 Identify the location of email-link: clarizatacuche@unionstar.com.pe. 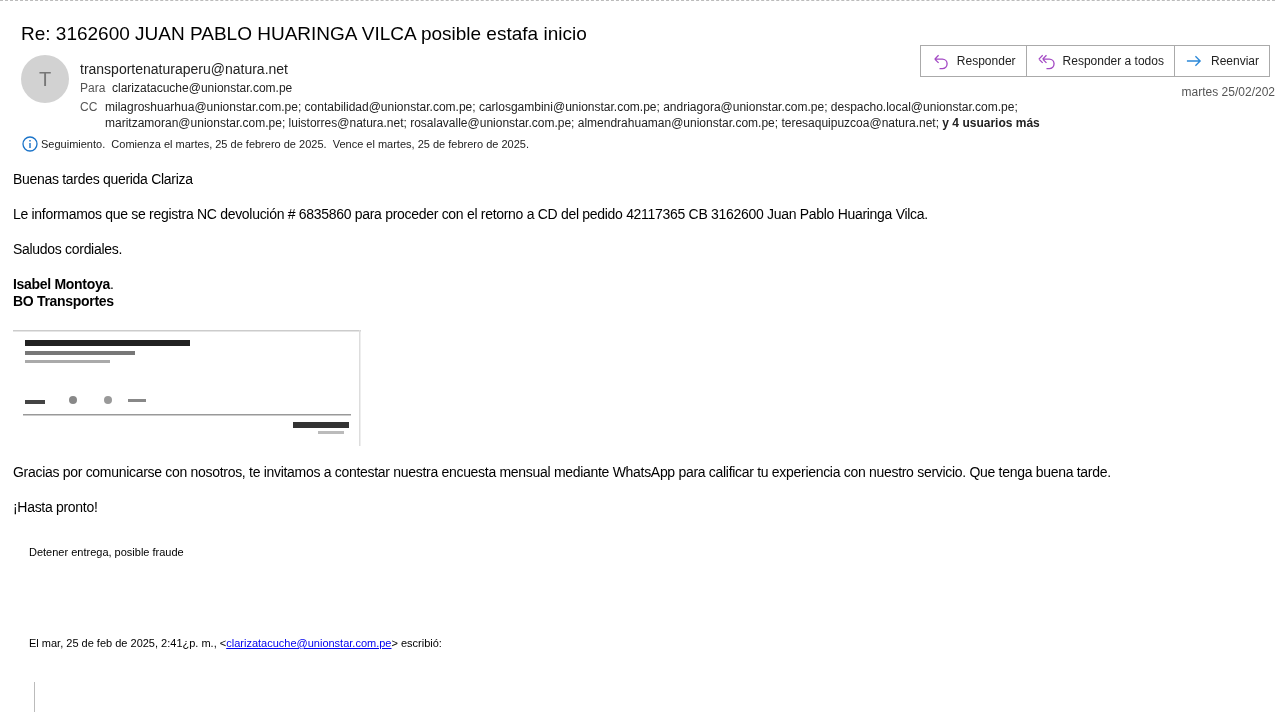
(309, 643).